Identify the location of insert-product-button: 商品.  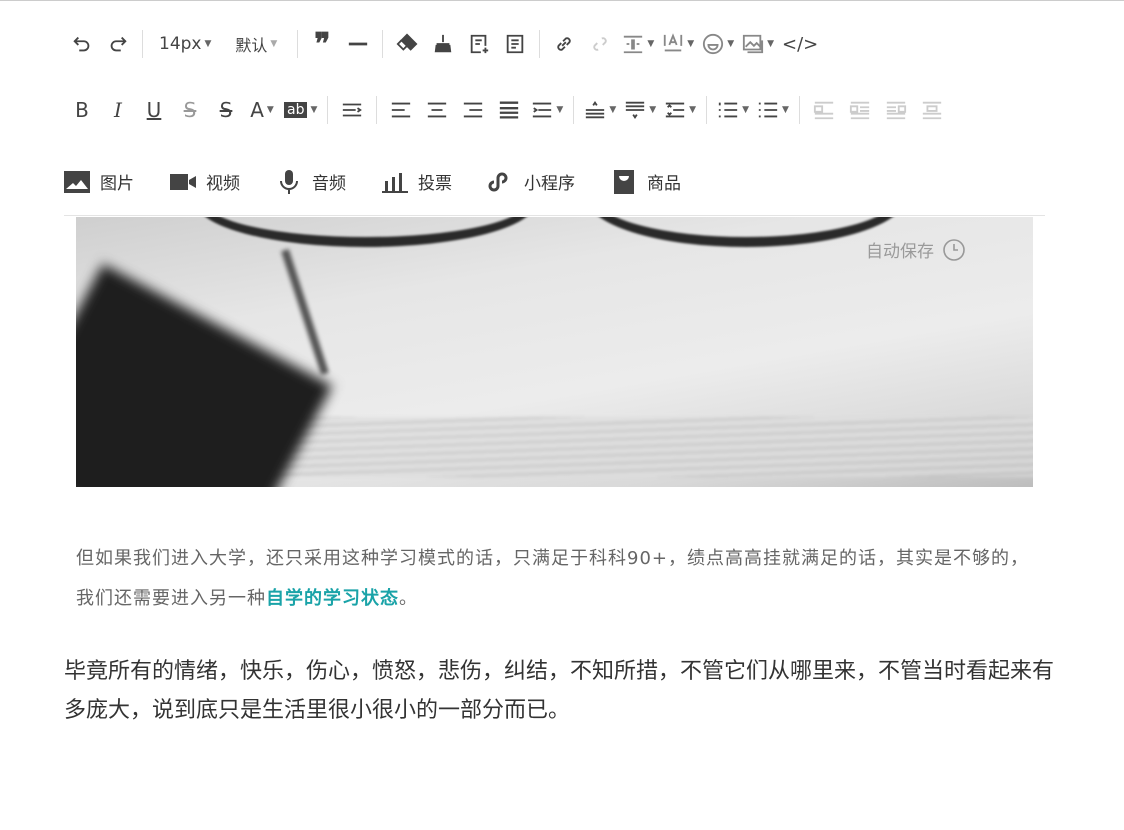
(646, 181).